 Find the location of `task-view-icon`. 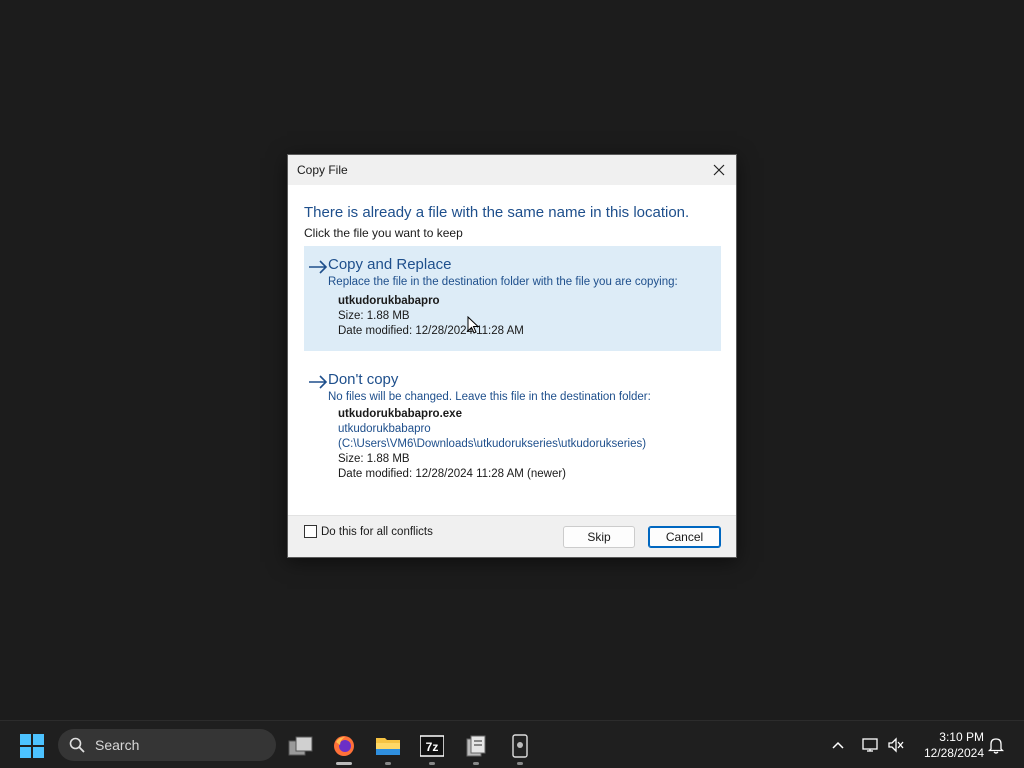

task-view-icon is located at coordinates (300, 746).